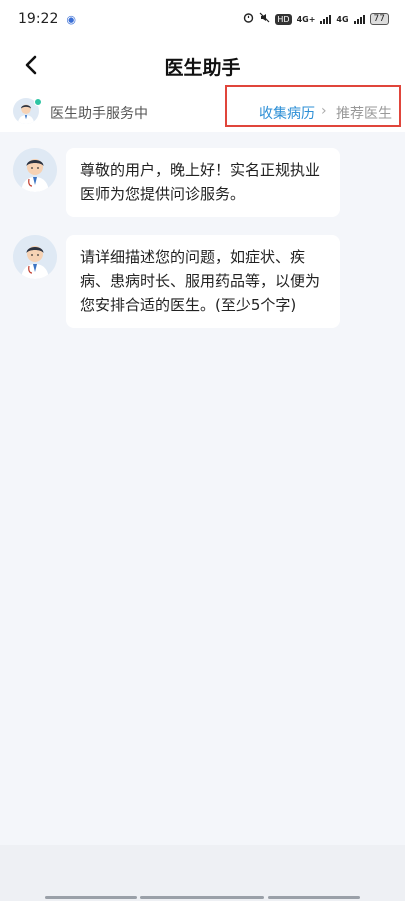 This screenshot has width=405, height=901. I want to click on app-indicator-icon: ◉, so click(71, 19).